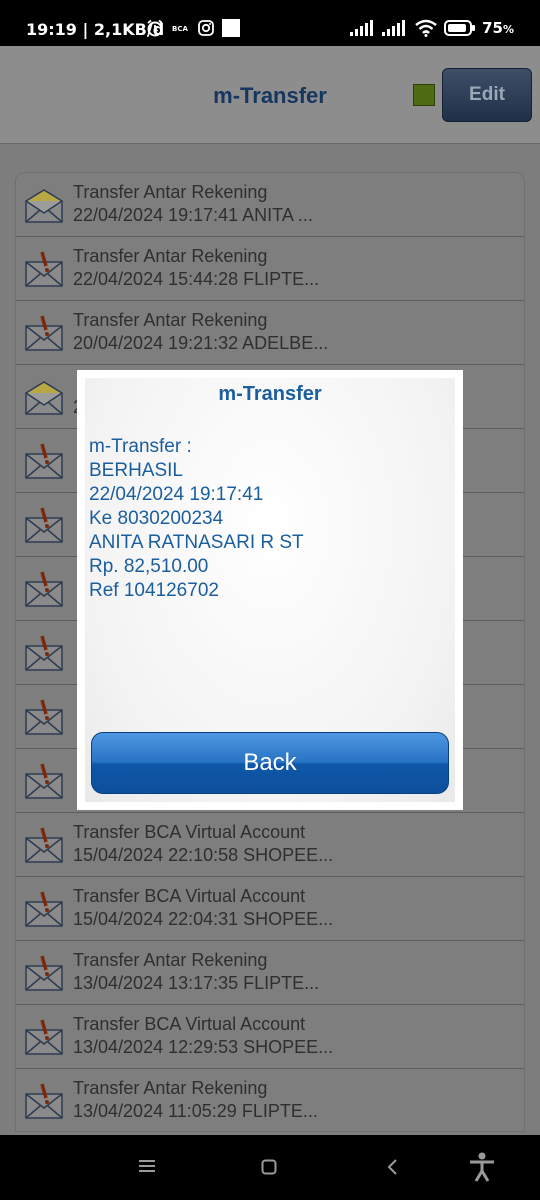  What do you see at coordinates (155, 28) in the screenshot?
I see `alarm-icon` at bounding box center [155, 28].